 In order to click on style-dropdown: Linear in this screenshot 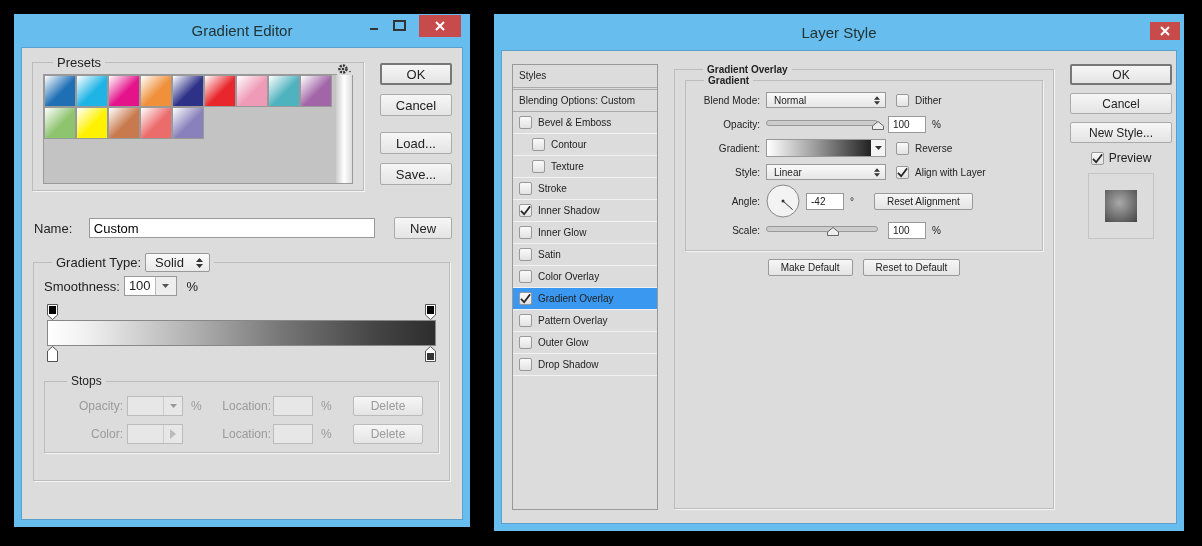, I will do `click(826, 172)`.